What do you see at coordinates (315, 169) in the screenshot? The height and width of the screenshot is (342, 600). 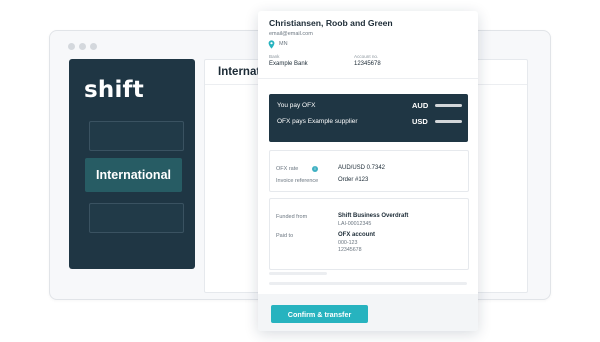 I see `info-icon: i` at bounding box center [315, 169].